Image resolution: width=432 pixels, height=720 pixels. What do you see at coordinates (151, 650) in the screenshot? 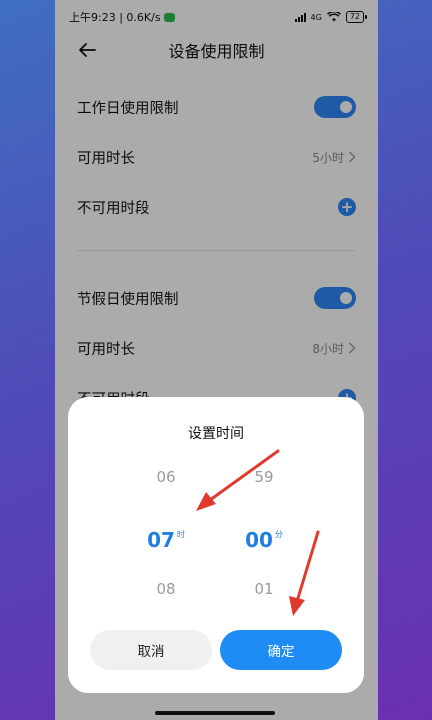
I see `cancel-button: 取消` at bounding box center [151, 650].